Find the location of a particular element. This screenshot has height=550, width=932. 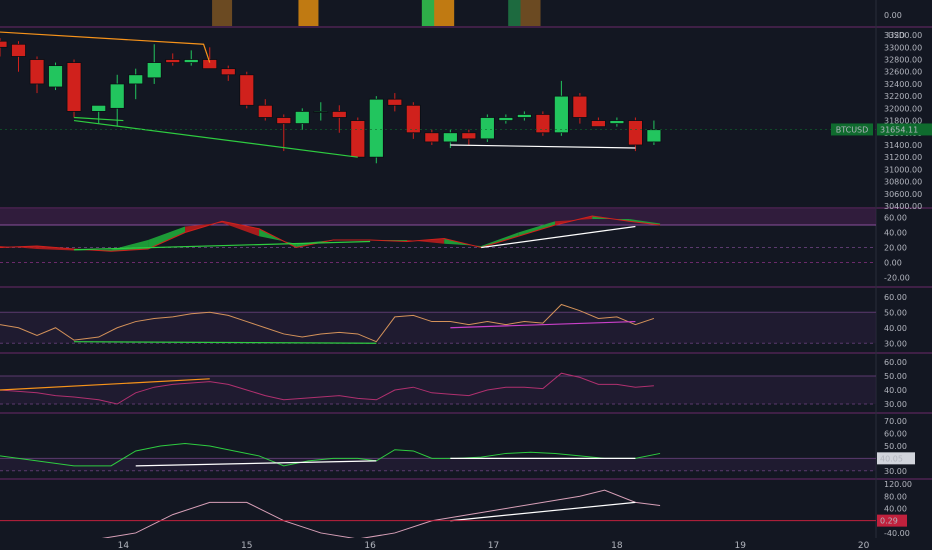

price-tick-label: 31000.00 is located at coordinates (903, 169).